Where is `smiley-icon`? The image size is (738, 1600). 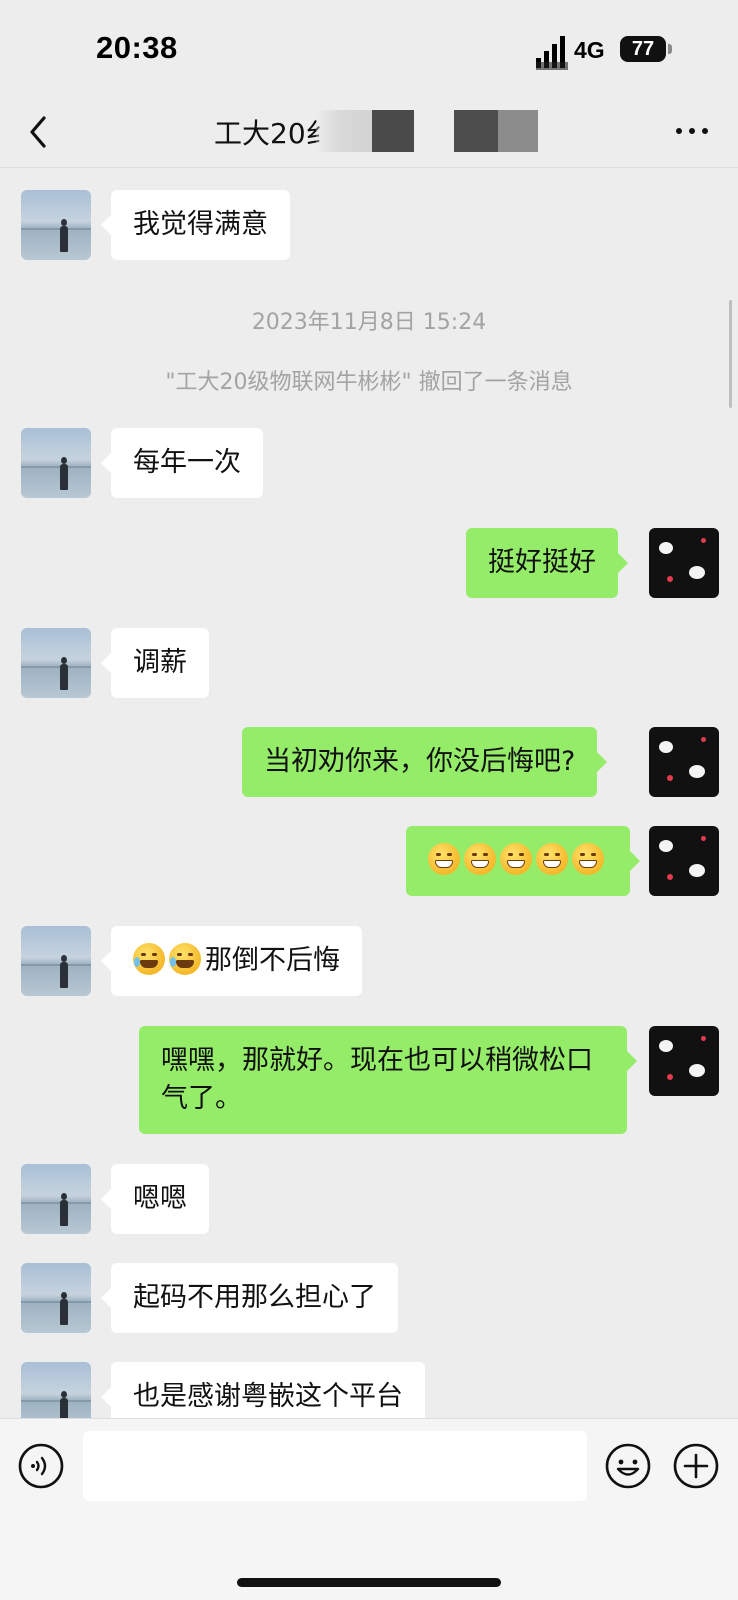 smiley-icon is located at coordinates (628, 1466).